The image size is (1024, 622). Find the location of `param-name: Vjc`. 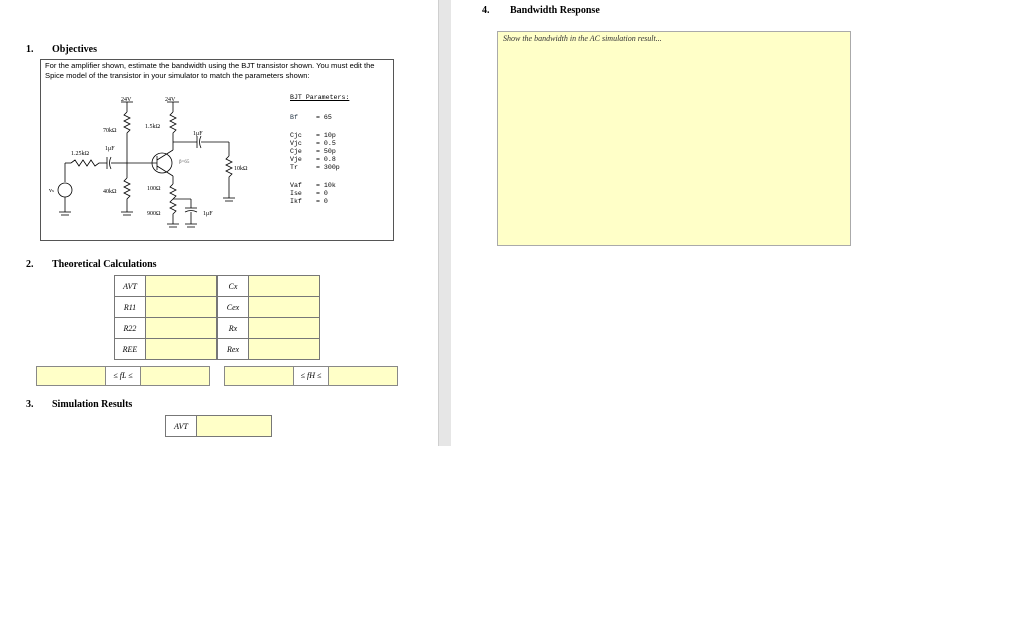

param-name: Vjc is located at coordinates (296, 143).